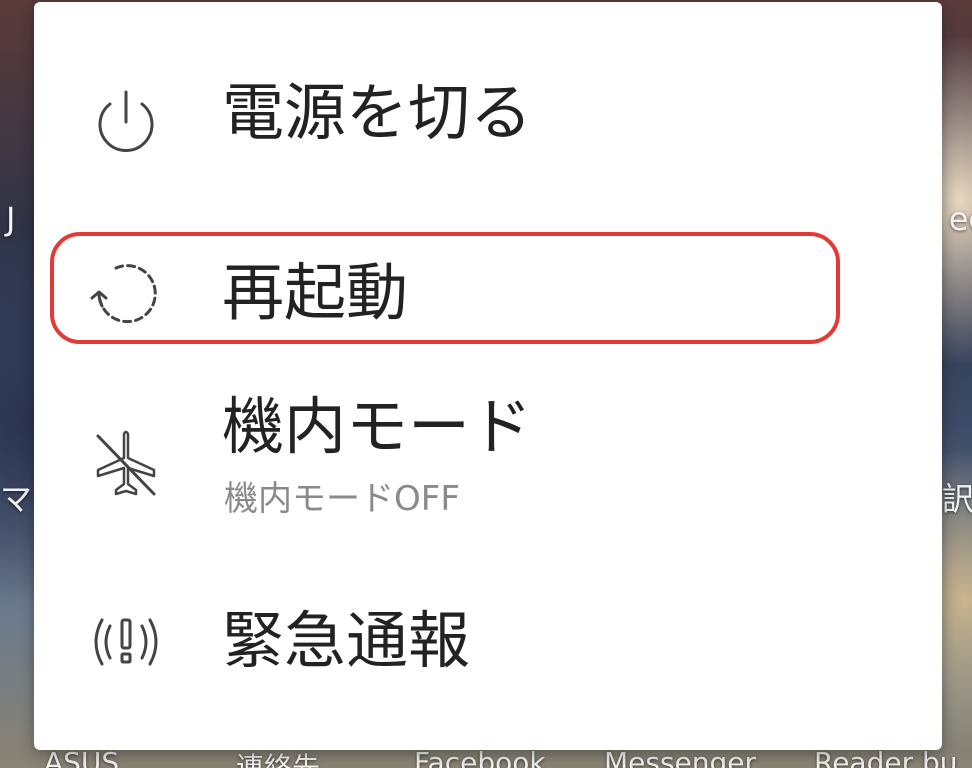 This screenshot has height=768, width=972. What do you see at coordinates (16, 499) in the screenshot?
I see `background-app-label: マ` at bounding box center [16, 499].